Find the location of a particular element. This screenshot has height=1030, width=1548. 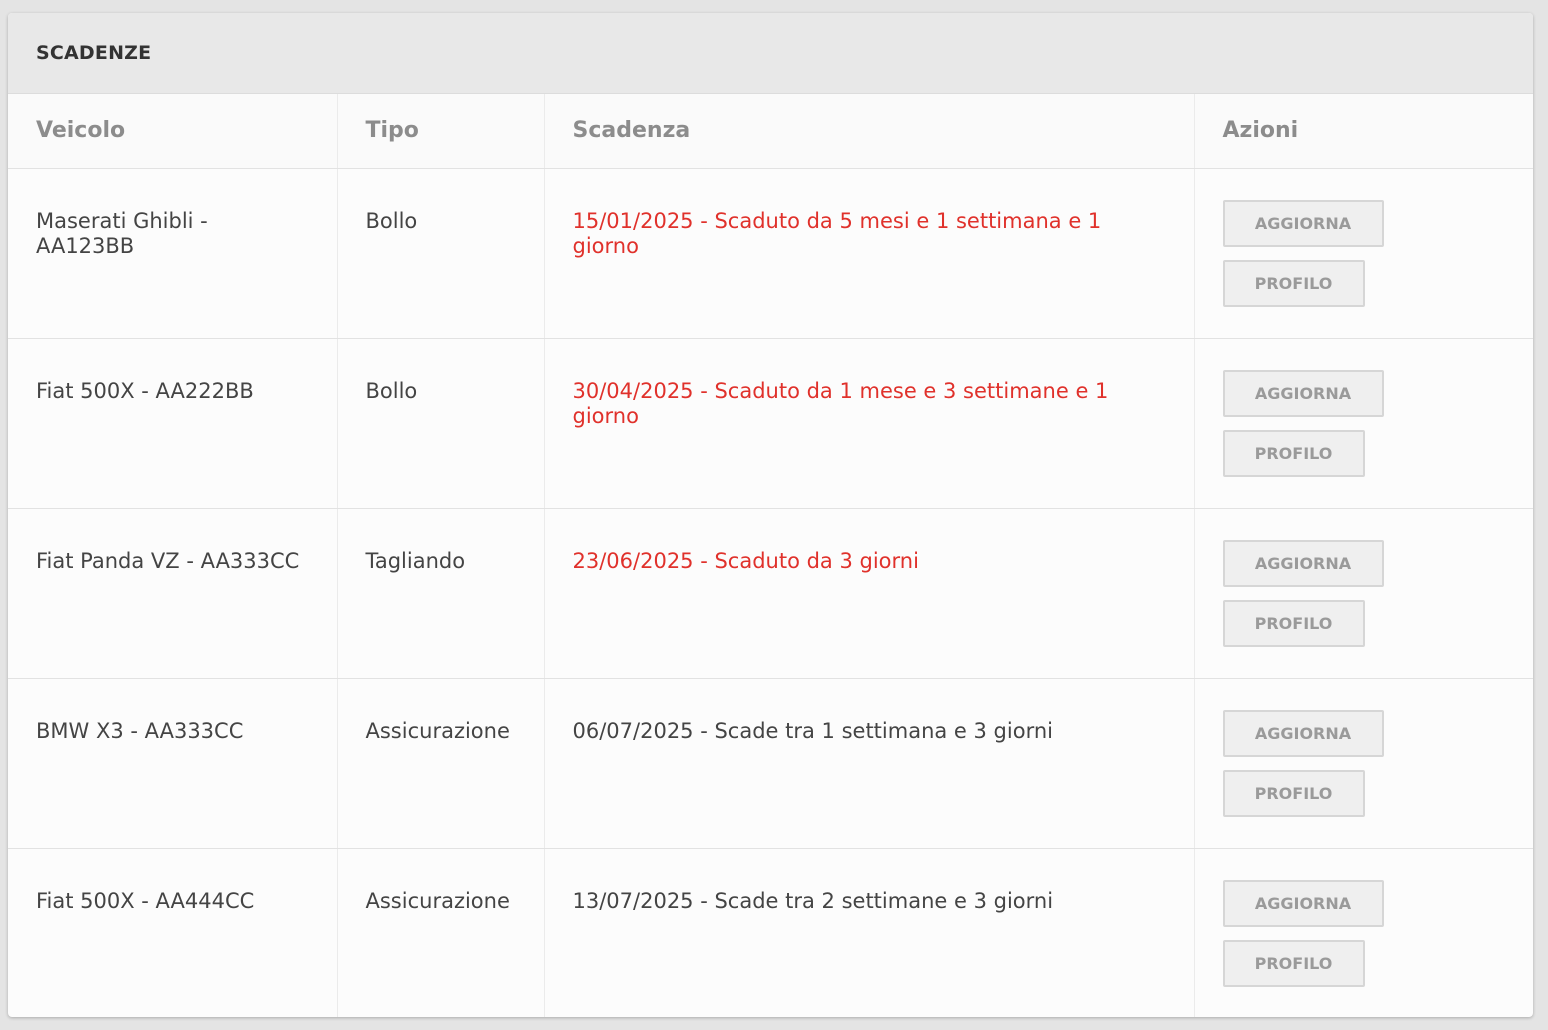

deadline-cell: 23/06/2025 - Scaduto da 3 giorni is located at coordinates (869, 593).